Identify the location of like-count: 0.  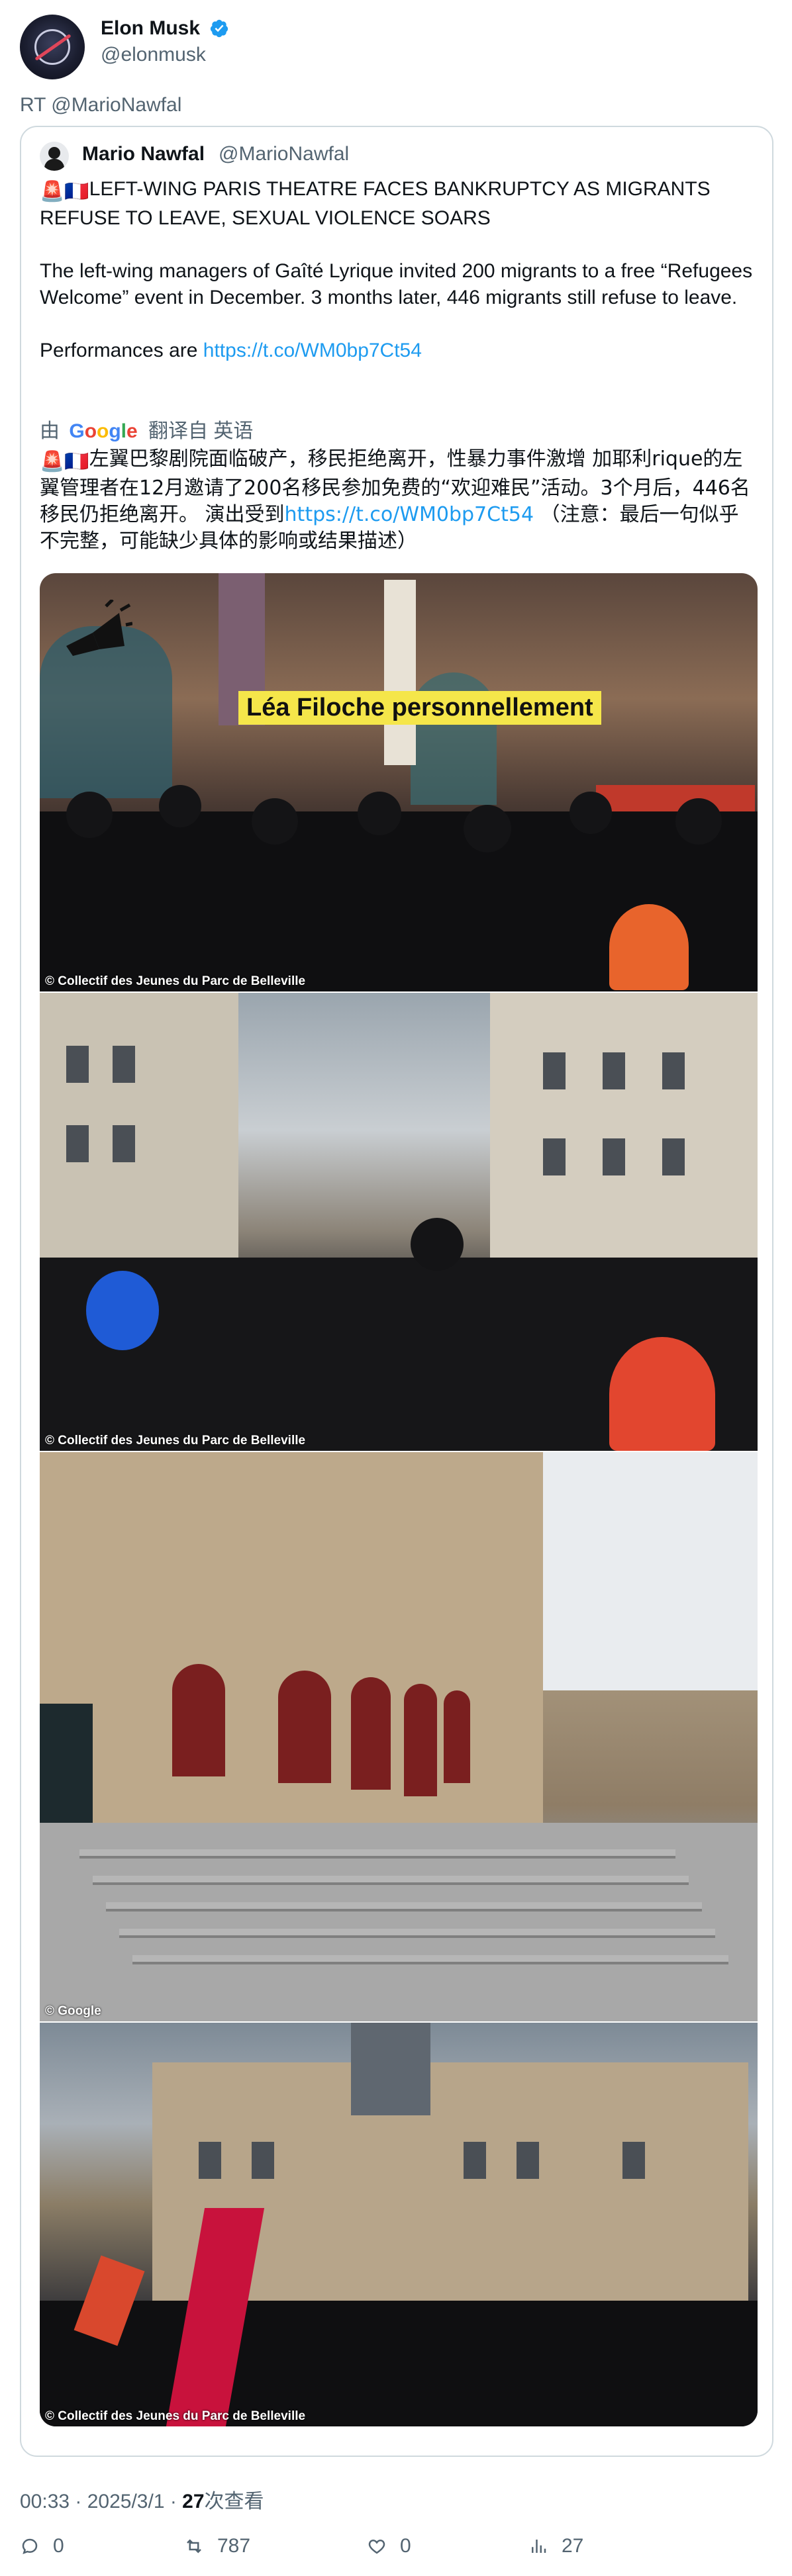
(405, 2546).